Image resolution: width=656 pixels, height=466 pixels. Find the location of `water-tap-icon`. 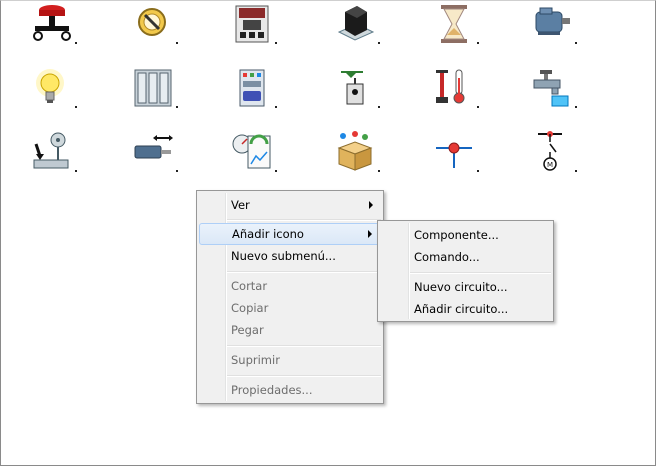

water-tap-icon is located at coordinates (553, 88).